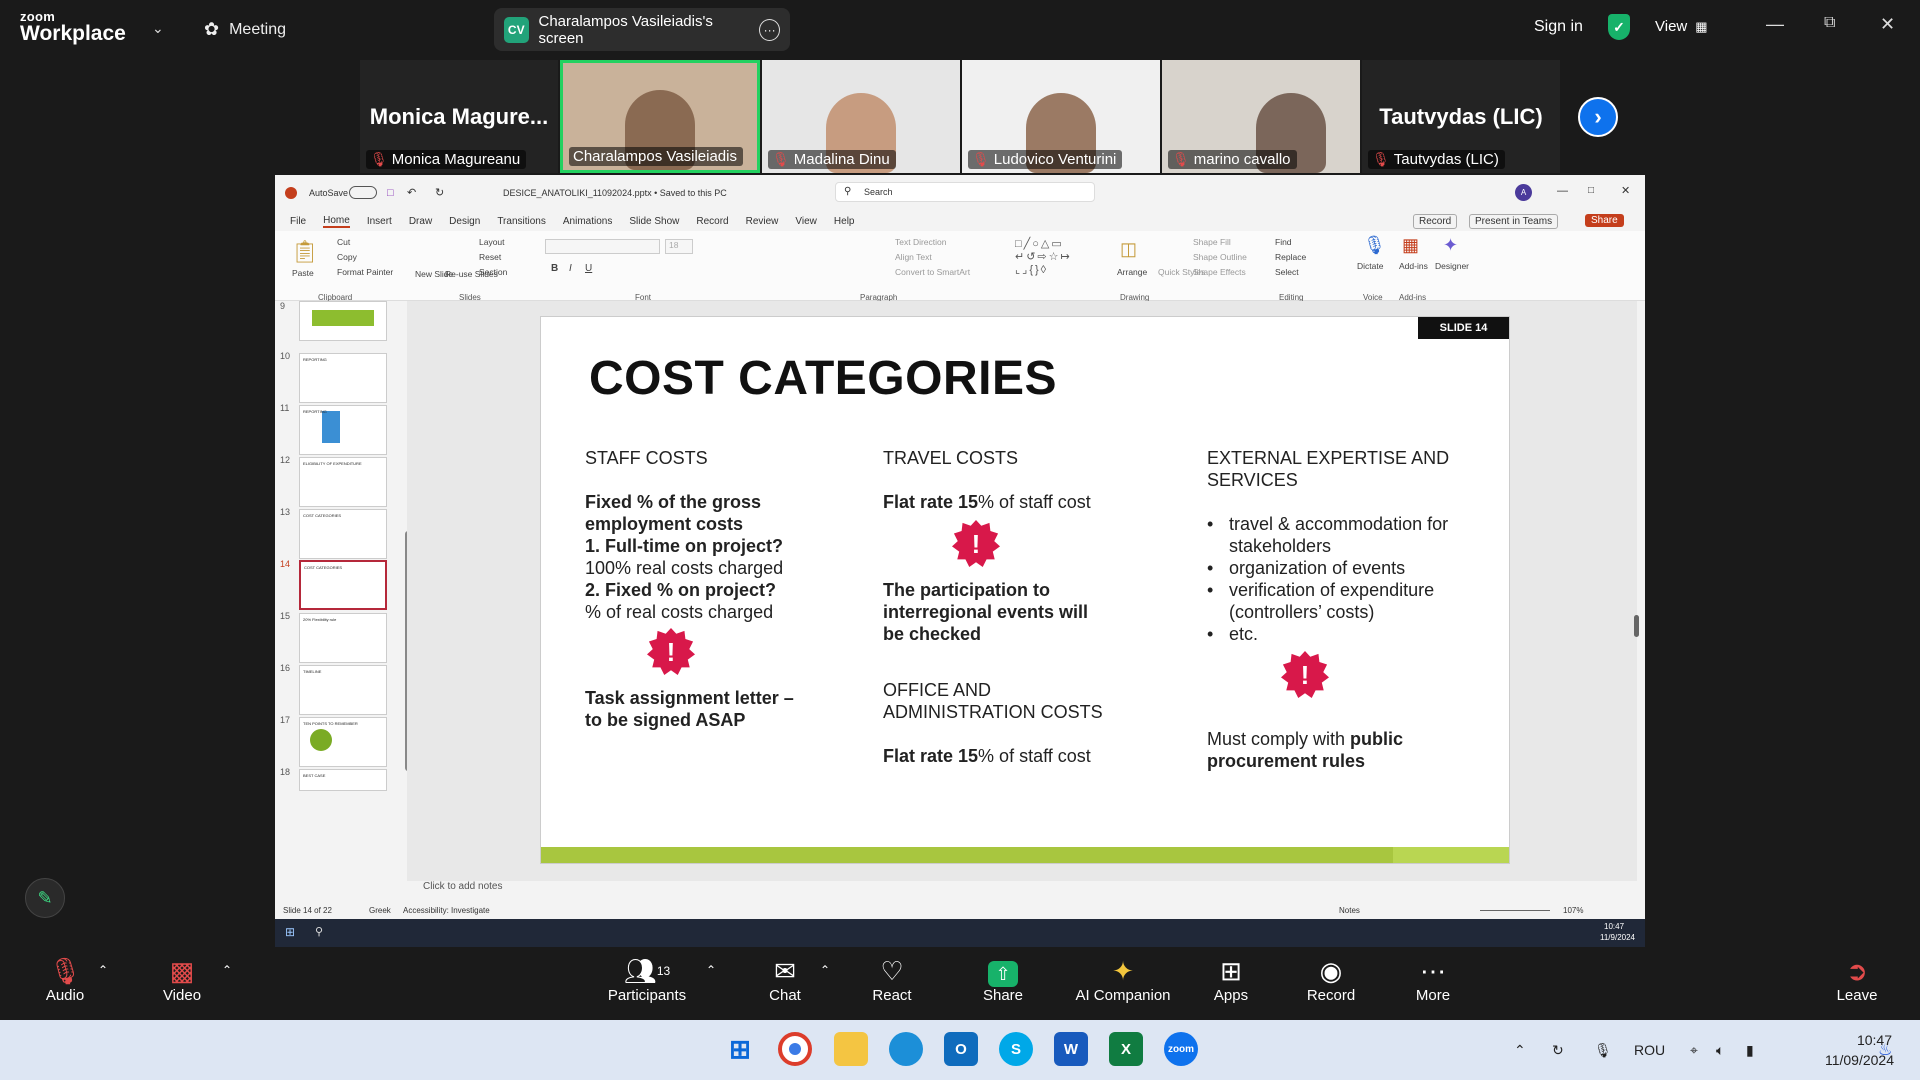 Image resolution: width=1920 pixels, height=1080 pixels. Describe the element at coordinates (906, 1049) in the screenshot. I see `edge-icon` at that location.